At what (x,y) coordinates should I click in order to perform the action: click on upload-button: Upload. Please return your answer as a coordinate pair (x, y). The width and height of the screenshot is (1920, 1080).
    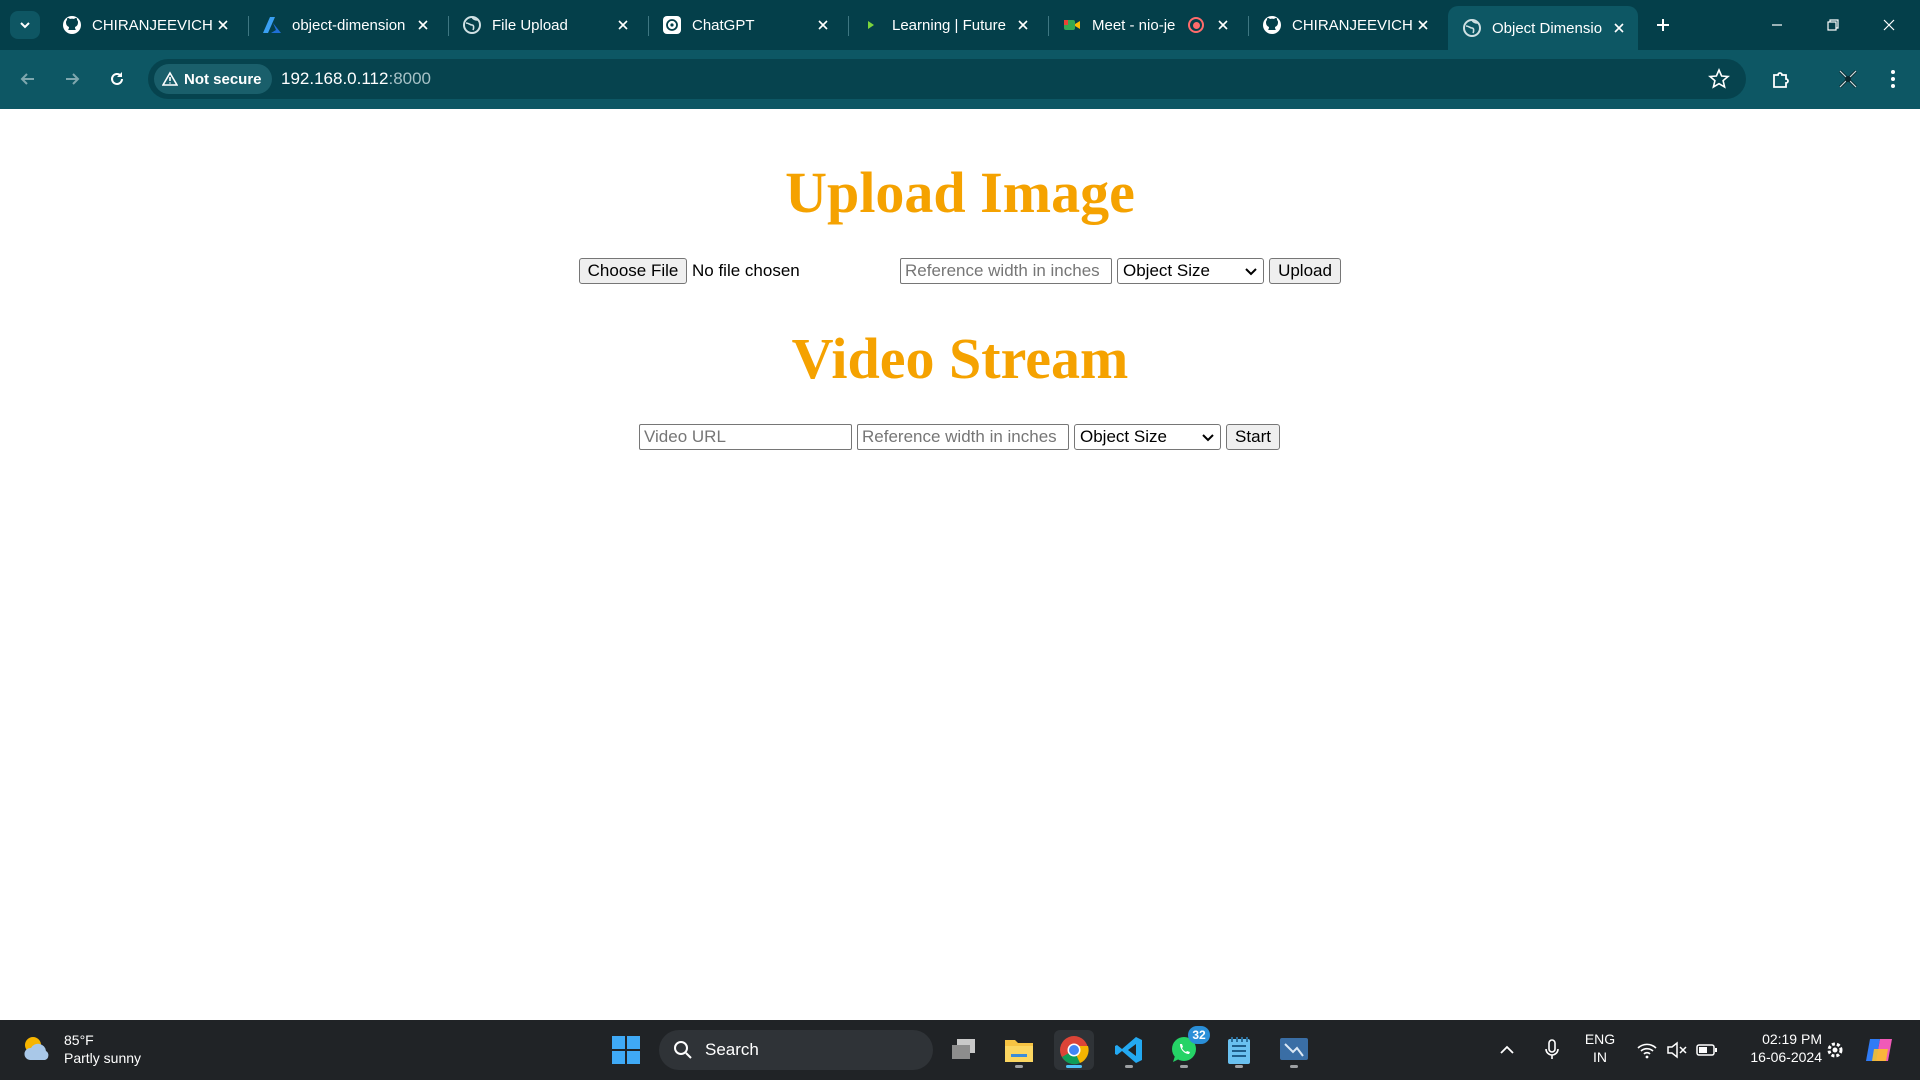
    Looking at the image, I should click on (1305, 271).